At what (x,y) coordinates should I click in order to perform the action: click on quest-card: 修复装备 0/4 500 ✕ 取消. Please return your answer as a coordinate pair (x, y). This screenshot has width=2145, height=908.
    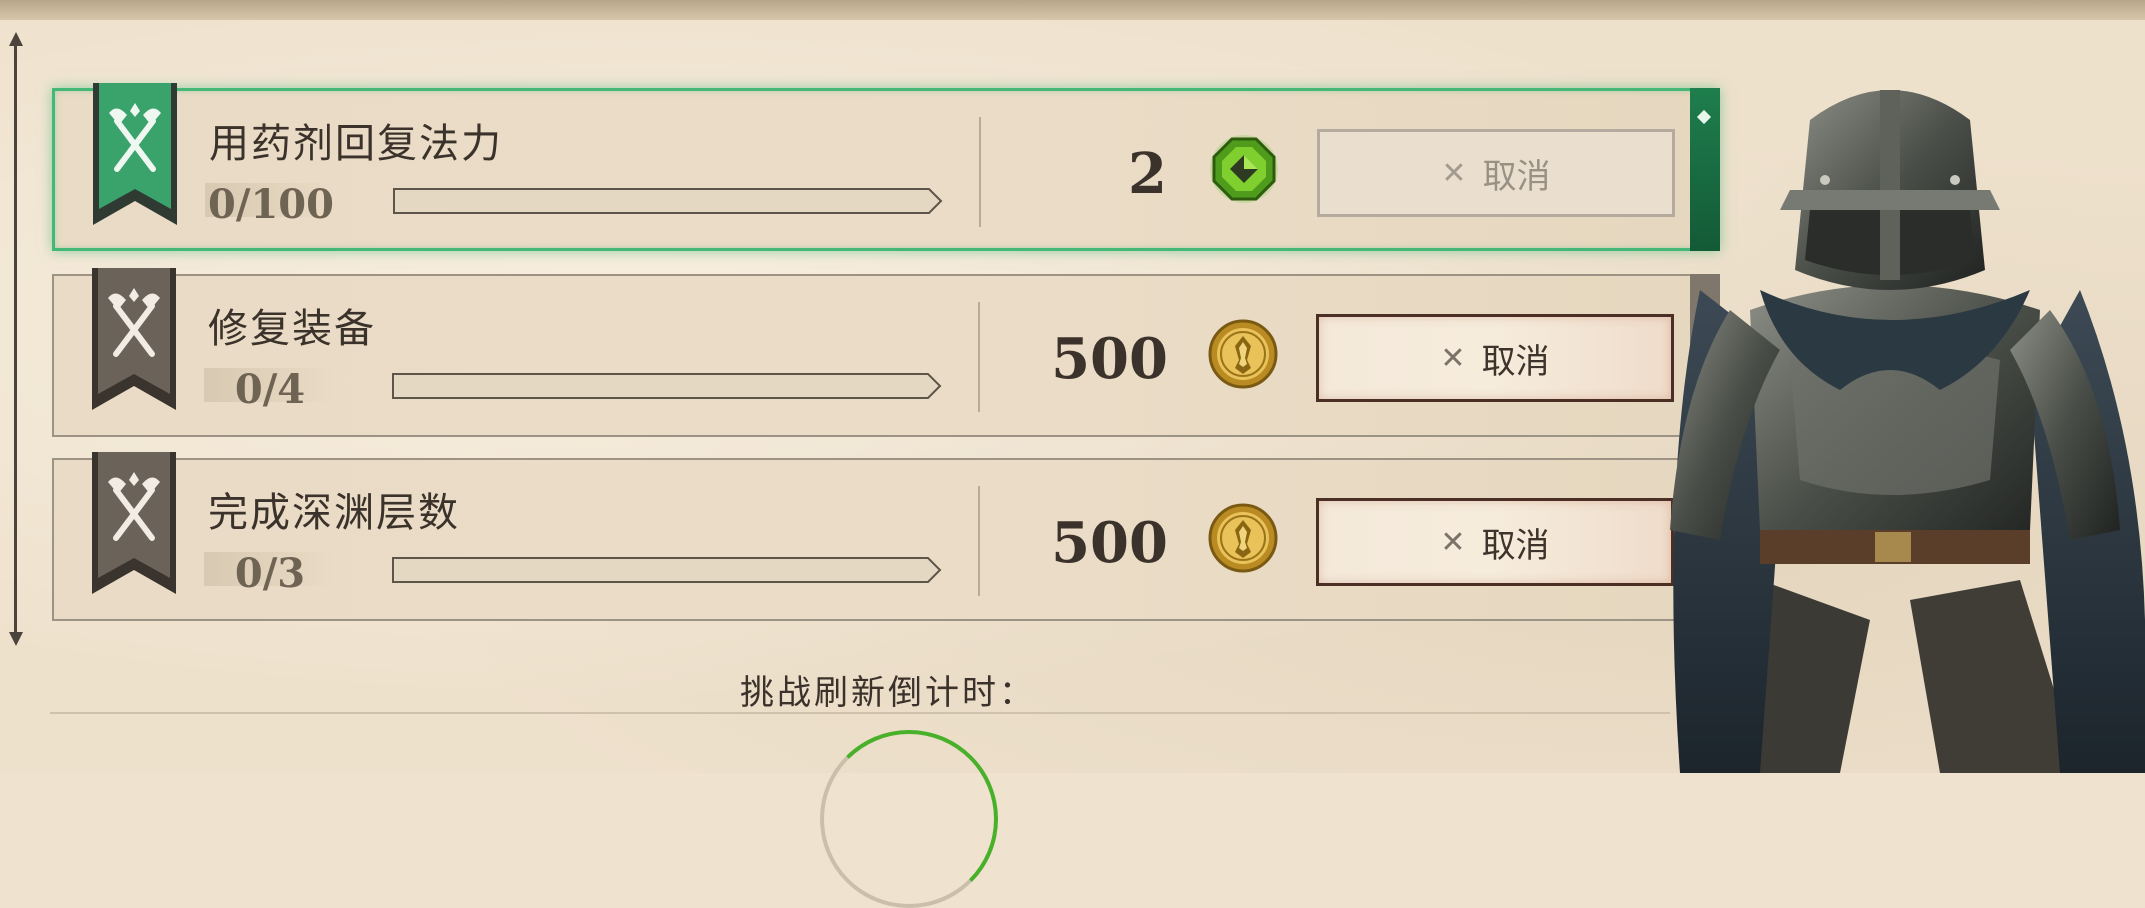
    Looking at the image, I should click on (886, 352).